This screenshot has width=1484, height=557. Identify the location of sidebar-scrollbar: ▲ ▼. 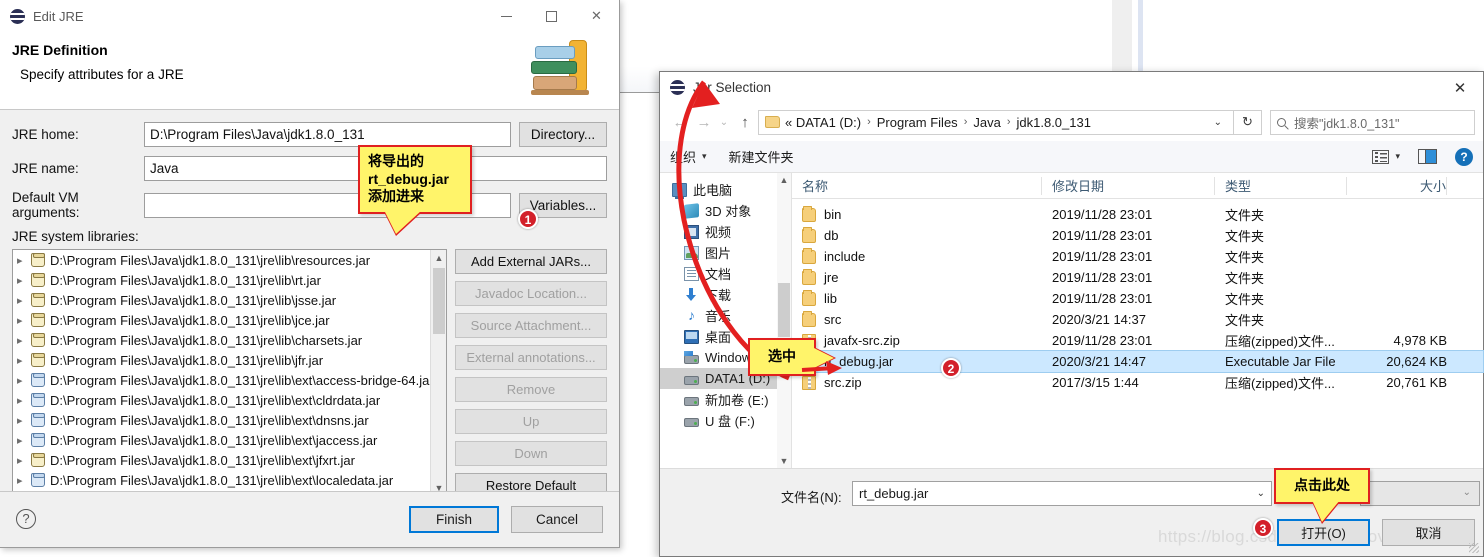
(784, 320).